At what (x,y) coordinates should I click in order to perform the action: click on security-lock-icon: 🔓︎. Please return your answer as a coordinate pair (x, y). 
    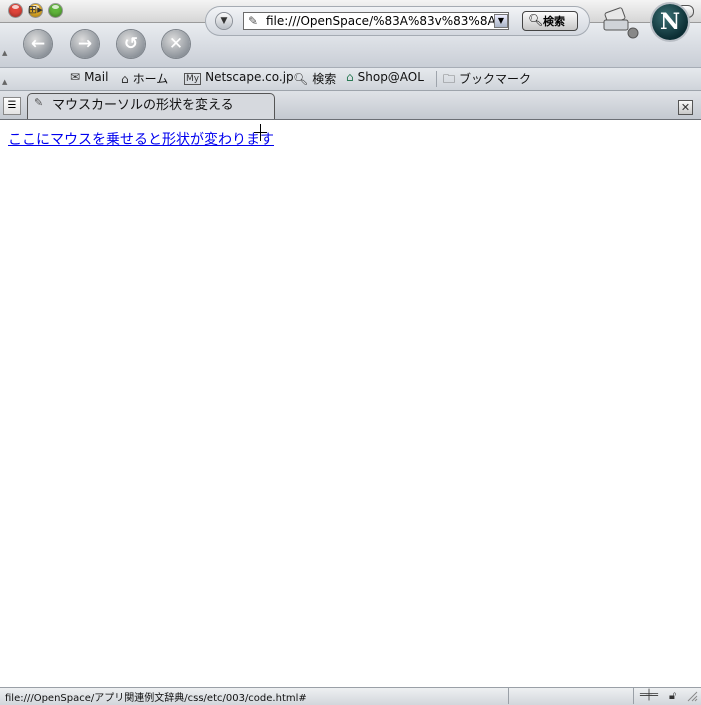
    Looking at the image, I should click on (672, 696).